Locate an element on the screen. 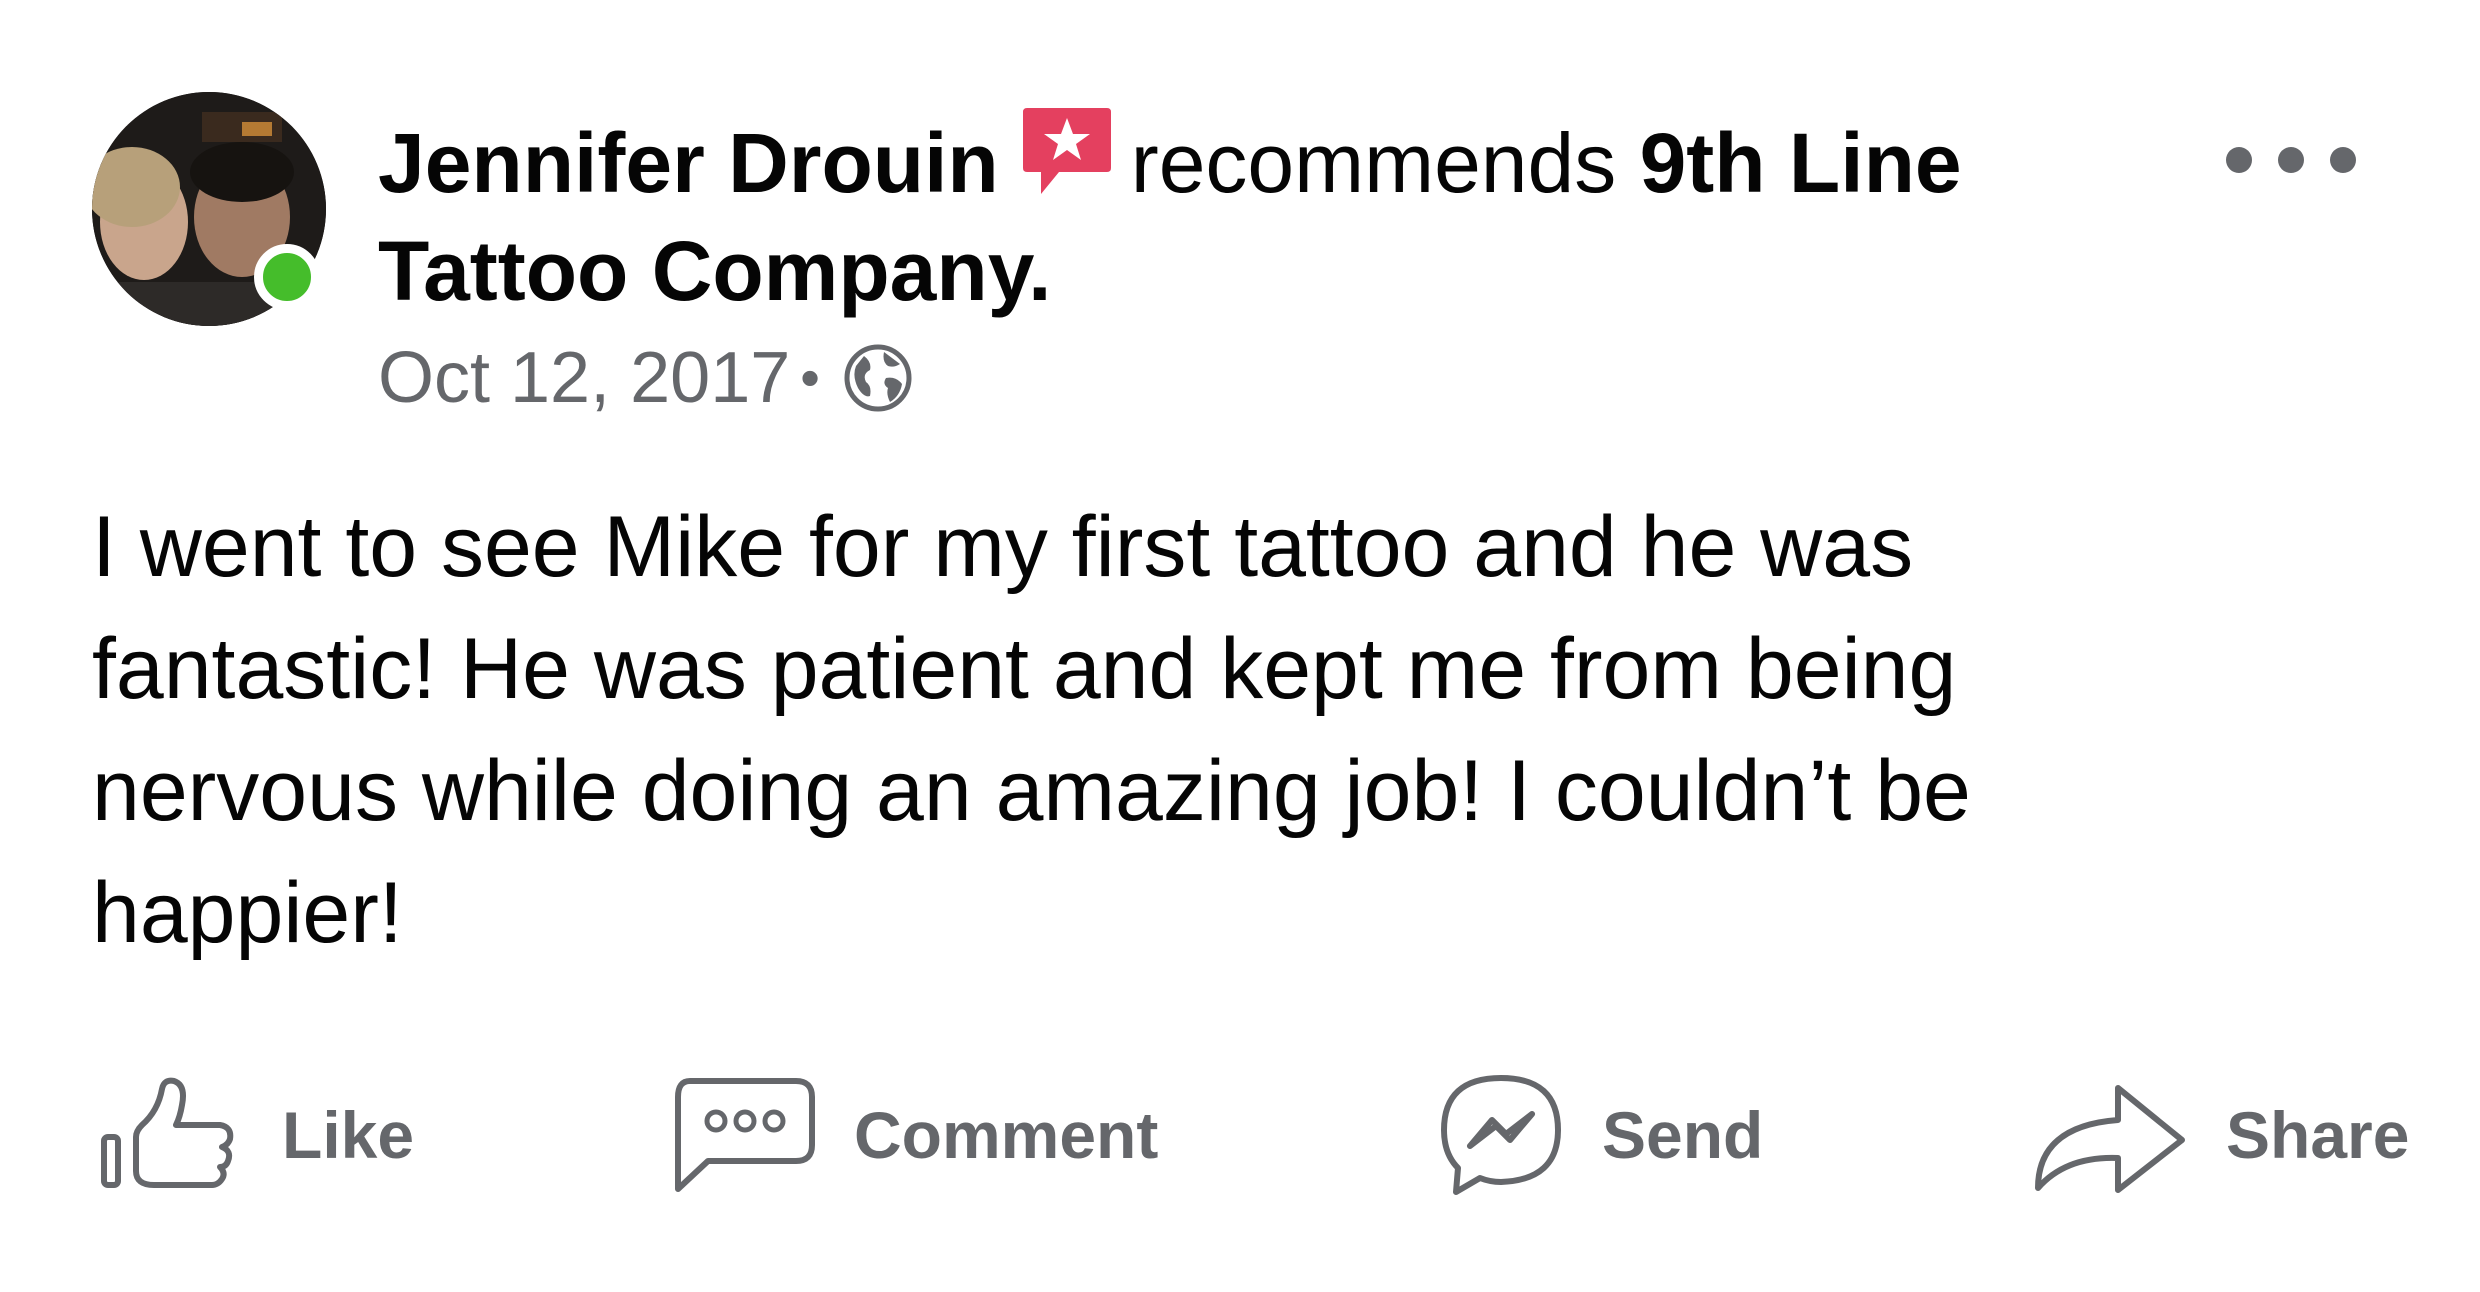 This screenshot has height=1292, width=2480. messenger-icon is located at coordinates (1501, 1135).